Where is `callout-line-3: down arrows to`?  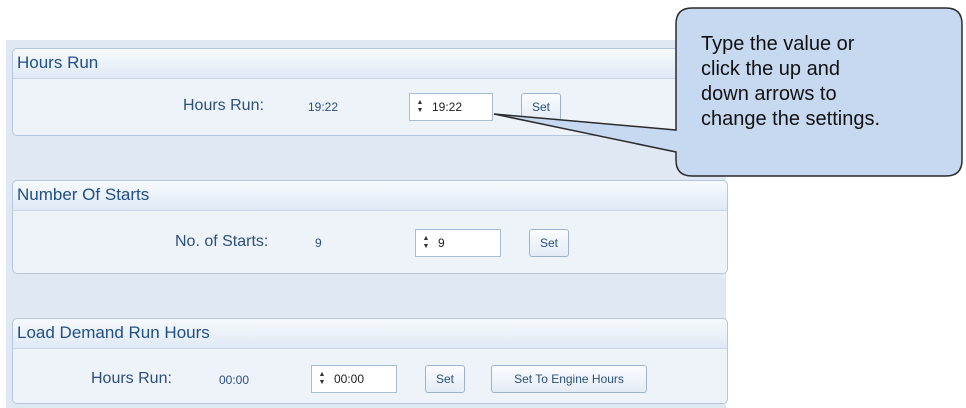
callout-line-3: down arrows to is located at coordinates (769, 94).